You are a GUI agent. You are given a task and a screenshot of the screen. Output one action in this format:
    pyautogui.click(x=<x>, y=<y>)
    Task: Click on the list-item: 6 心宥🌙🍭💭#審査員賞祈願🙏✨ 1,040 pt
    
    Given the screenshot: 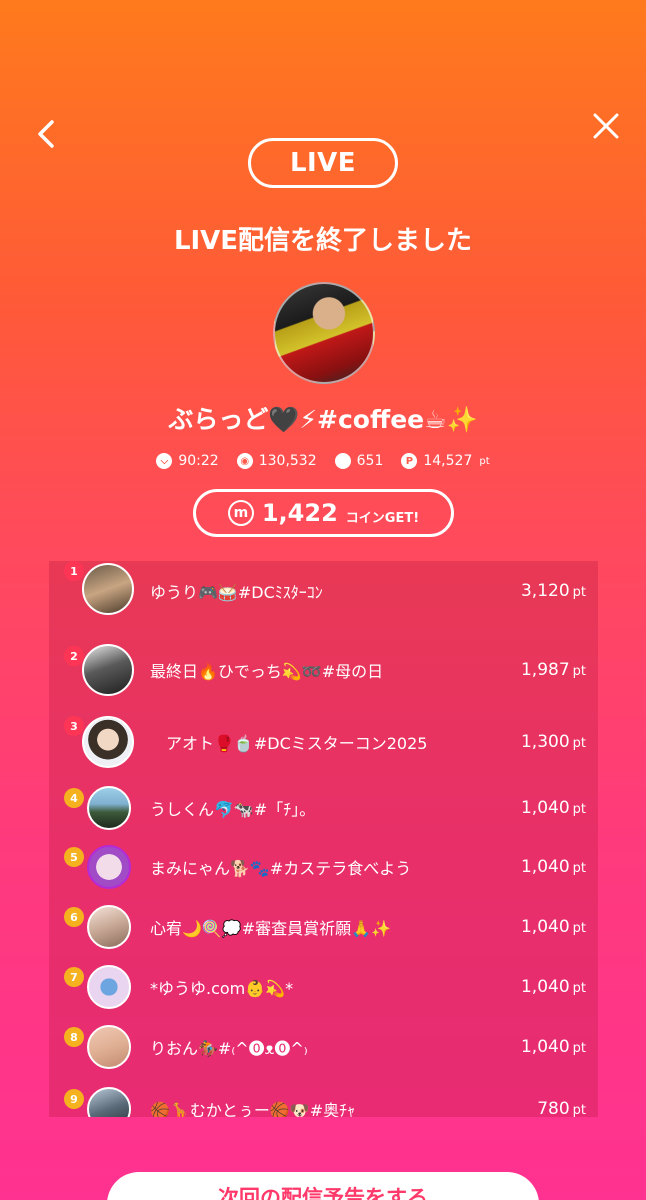 What is the action you would take?
    pyautogui.click(x=323, y=927)
    